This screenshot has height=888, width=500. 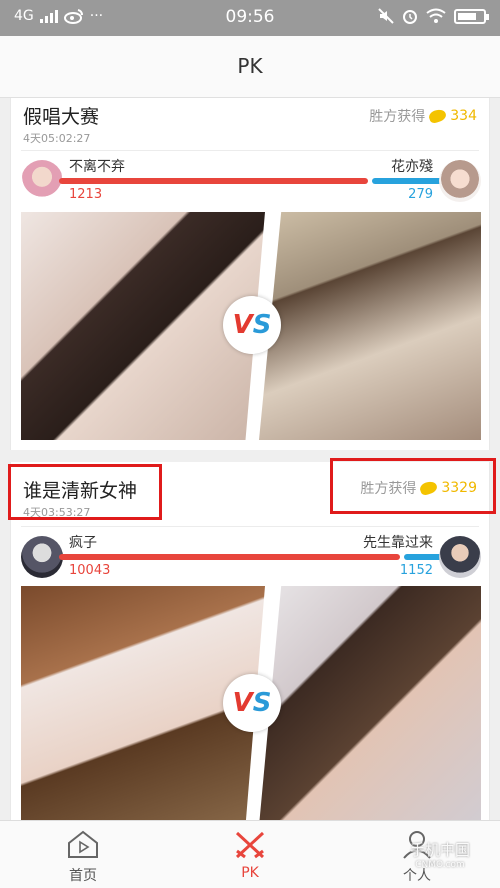 What do you see at coordinates (61, 117) in the screenshot?
I see `pk-title: 假唱大赛` at bounding box center [61, 117].